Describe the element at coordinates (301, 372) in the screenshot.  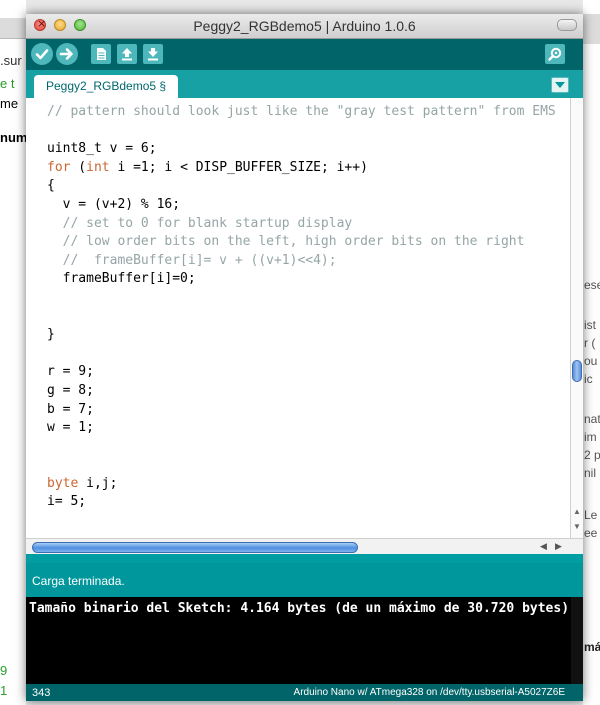
I see `code-line: r = 9;` at that location.